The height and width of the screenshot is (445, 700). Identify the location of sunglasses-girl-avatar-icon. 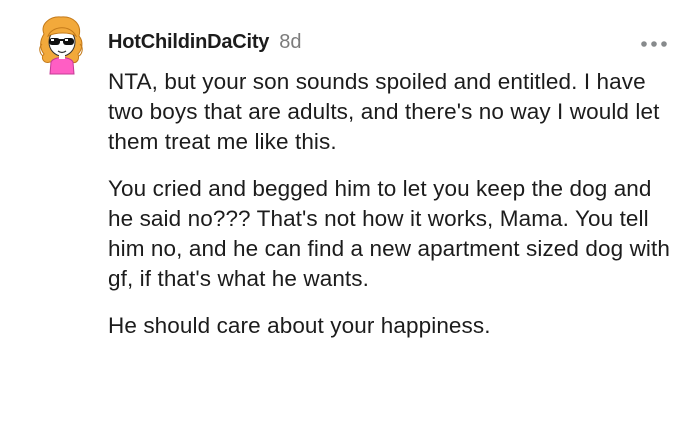
(61, 45).